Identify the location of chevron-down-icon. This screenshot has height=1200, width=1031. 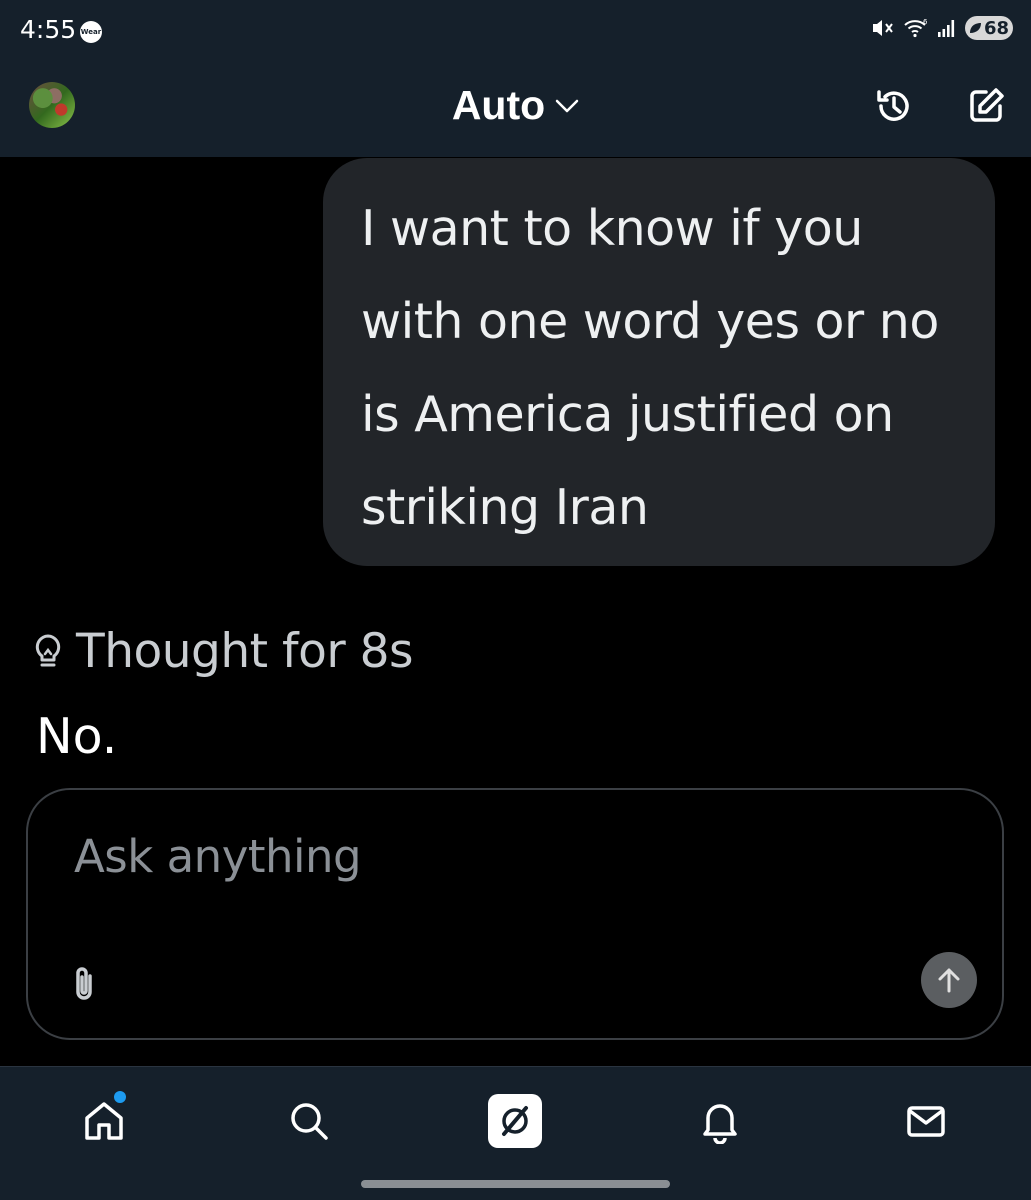
(567, 105).